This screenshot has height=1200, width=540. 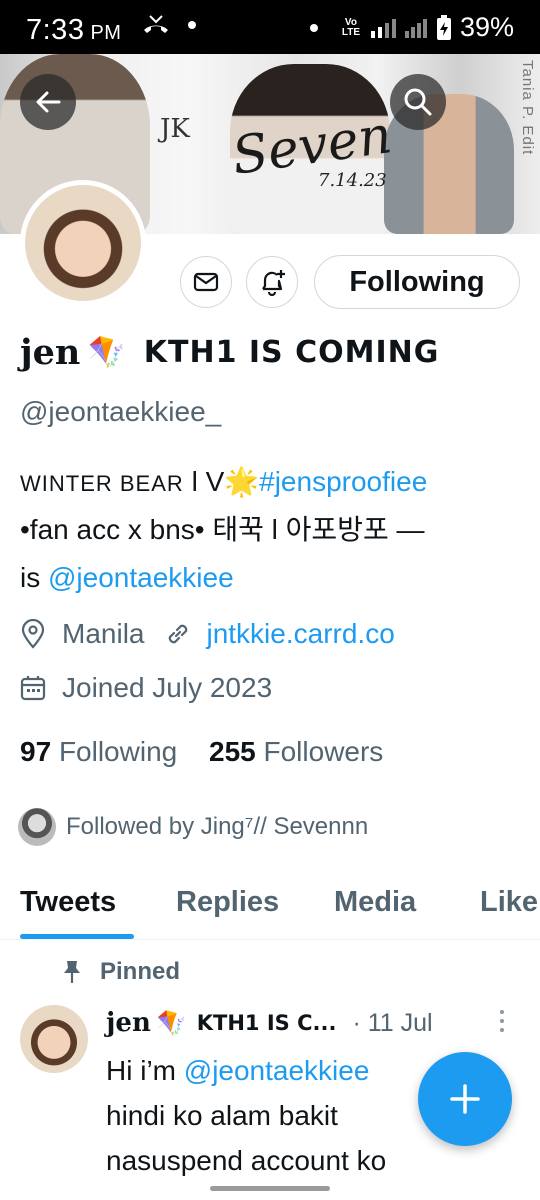 What do you see at coordinates (140, 971) in the screenshot?
I see `pinned-label: Pinned` at bounding box center [140, 971].